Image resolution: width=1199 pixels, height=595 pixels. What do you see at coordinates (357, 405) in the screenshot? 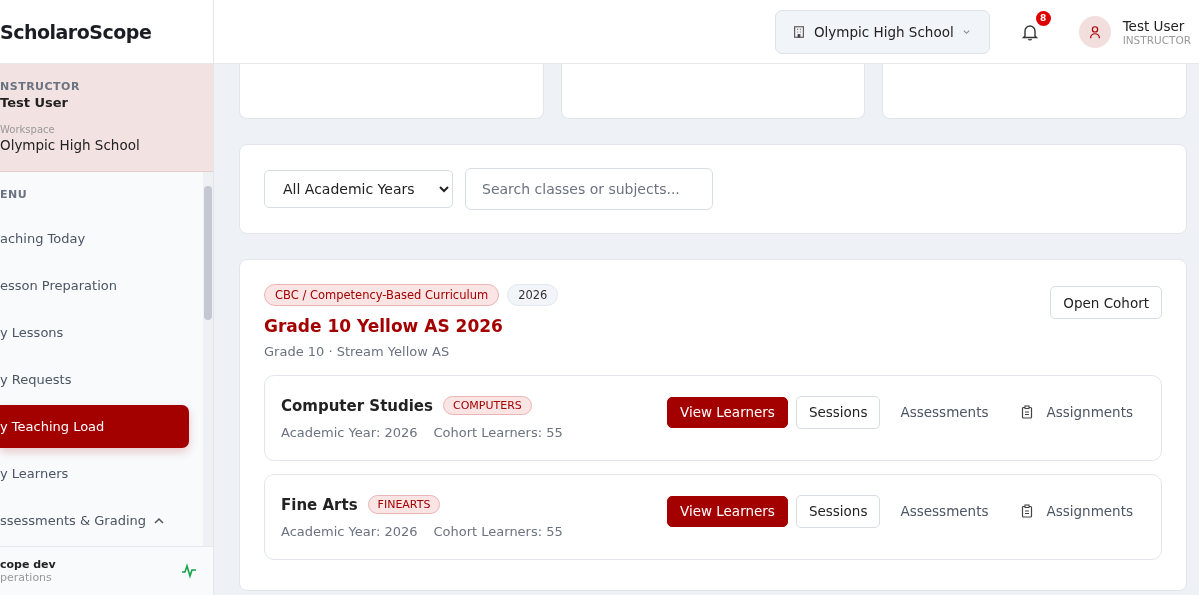
I see `subject-name: Computer Studies` at bounding box center [357, 405].